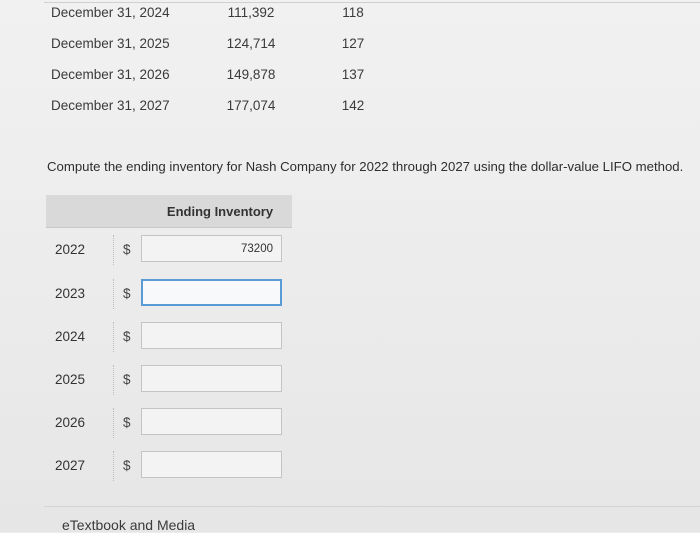  I want to click on ending-inventory-input-2023, so click(211, 292).